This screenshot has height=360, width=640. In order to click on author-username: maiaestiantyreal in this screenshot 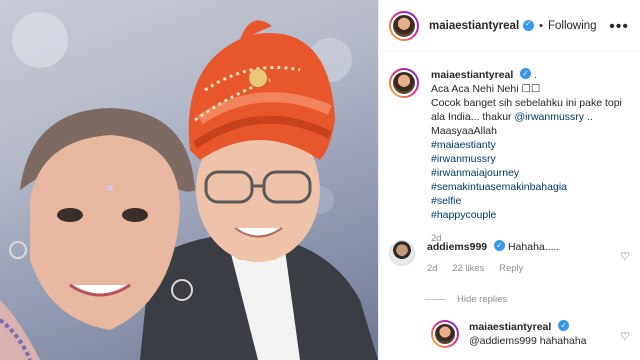, I will do `click(474, 26)`.